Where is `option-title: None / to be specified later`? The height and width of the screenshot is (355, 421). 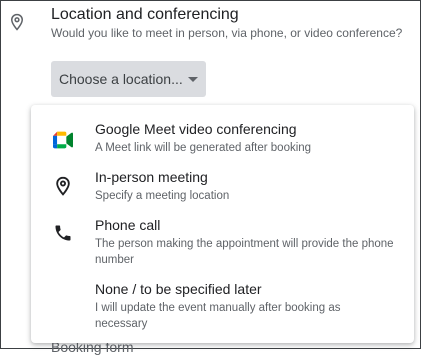 option-title: None / to be specified later is located at coordinates (178, 289).